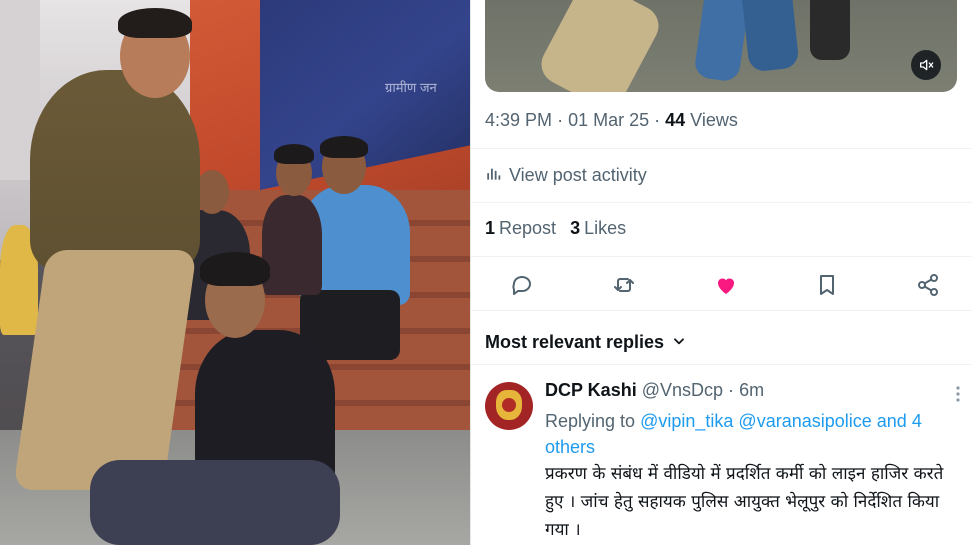  Describe the element at coordinates (926, 65) in the screenshot. I see `volume-mute-icon` at that location.